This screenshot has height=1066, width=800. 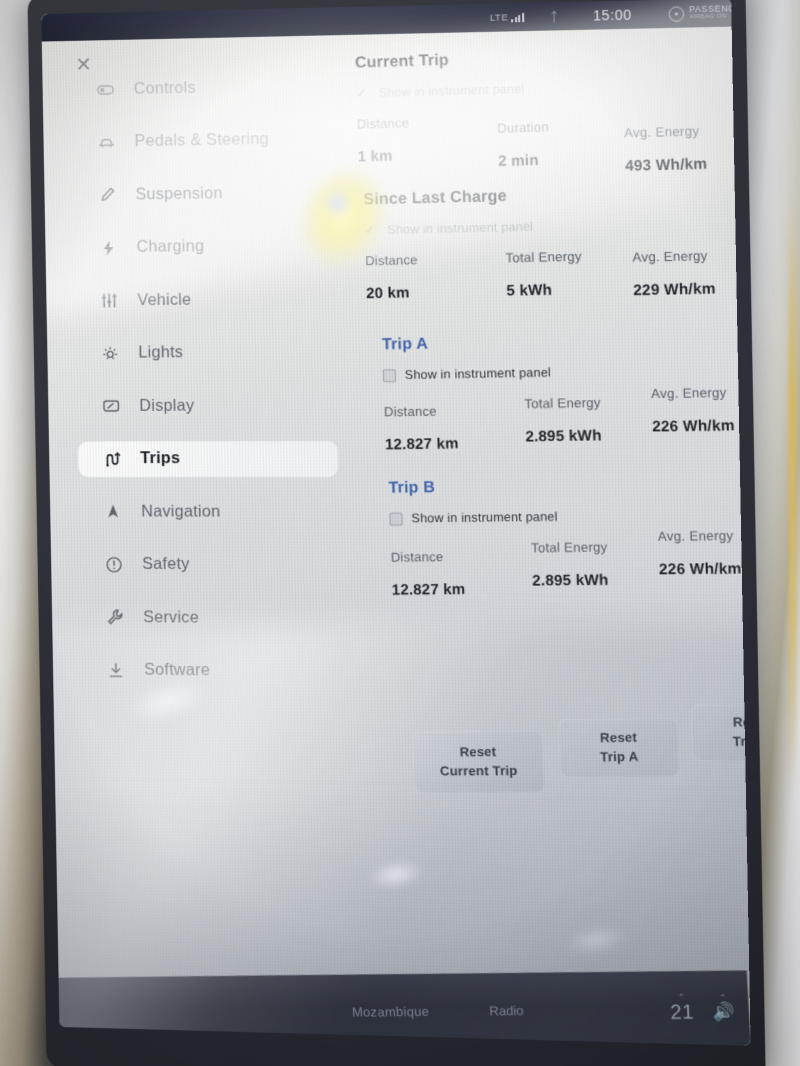 What do you see at coordinates (208, 458) in the screenshot?
I see `sidebar-item-trips: Trips` at bounding box center [208, 458].